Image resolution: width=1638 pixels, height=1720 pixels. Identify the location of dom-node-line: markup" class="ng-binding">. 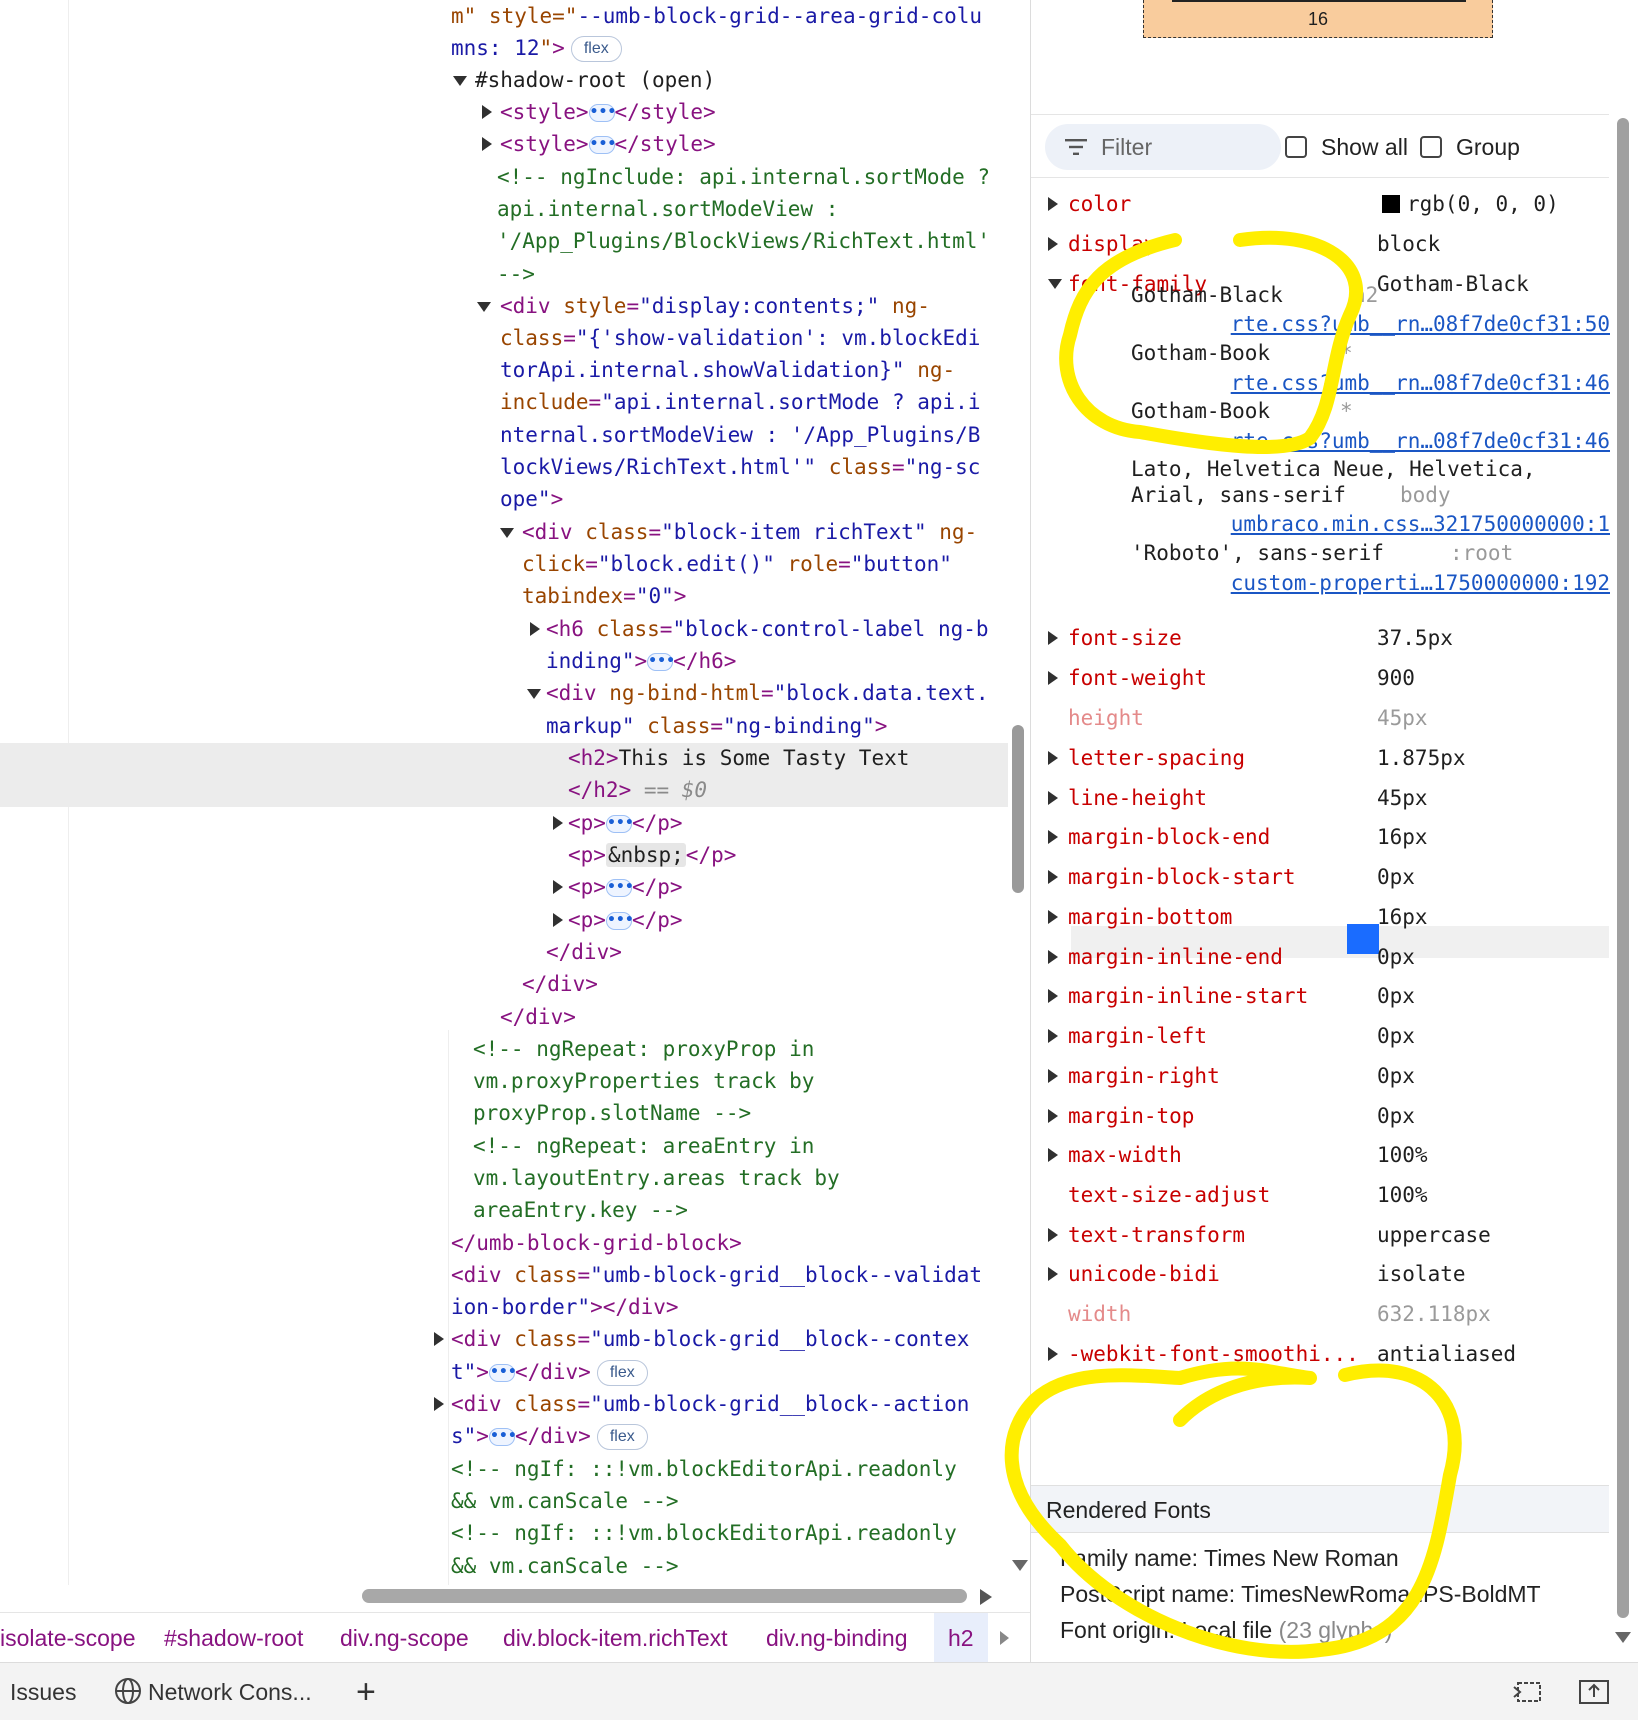
(716, 726).